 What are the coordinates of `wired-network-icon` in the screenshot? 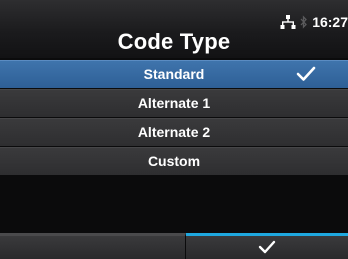 It's located at (288, 22).